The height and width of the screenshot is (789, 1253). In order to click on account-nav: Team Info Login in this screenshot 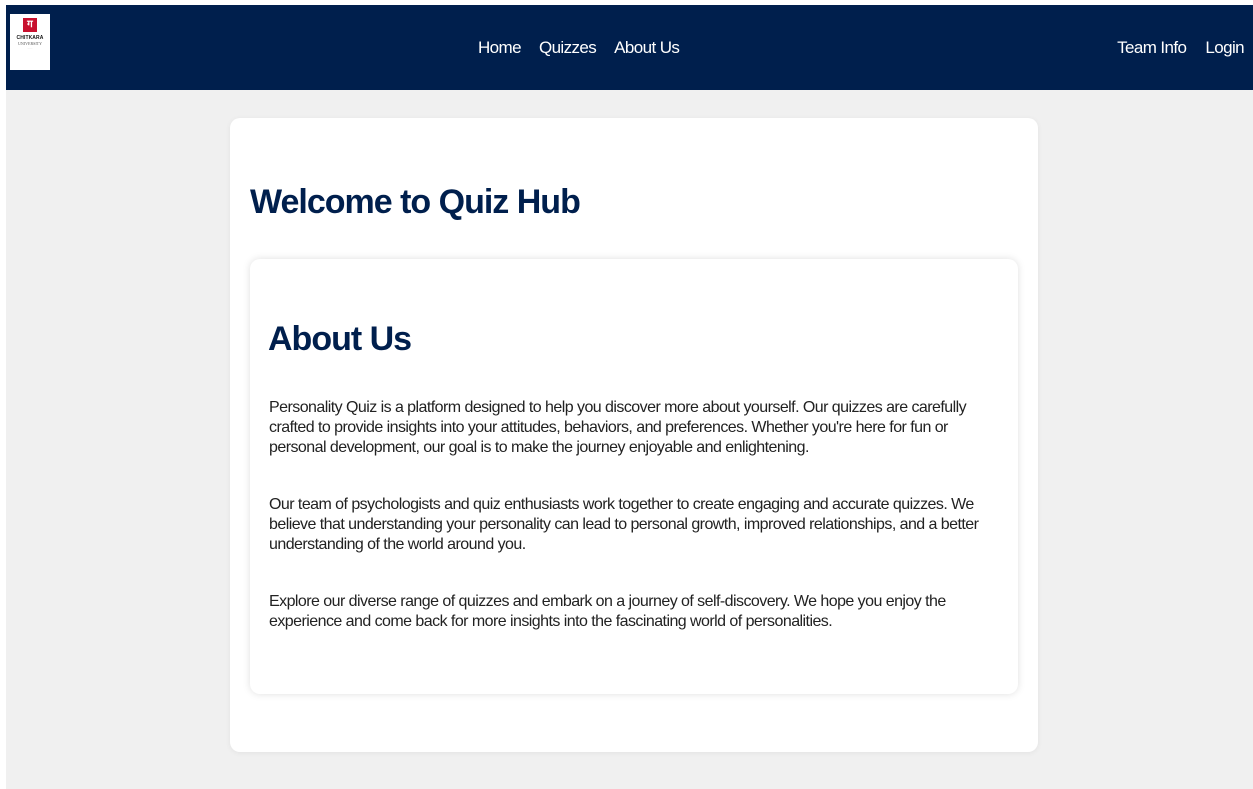, I will do `click(1180, 47)`.